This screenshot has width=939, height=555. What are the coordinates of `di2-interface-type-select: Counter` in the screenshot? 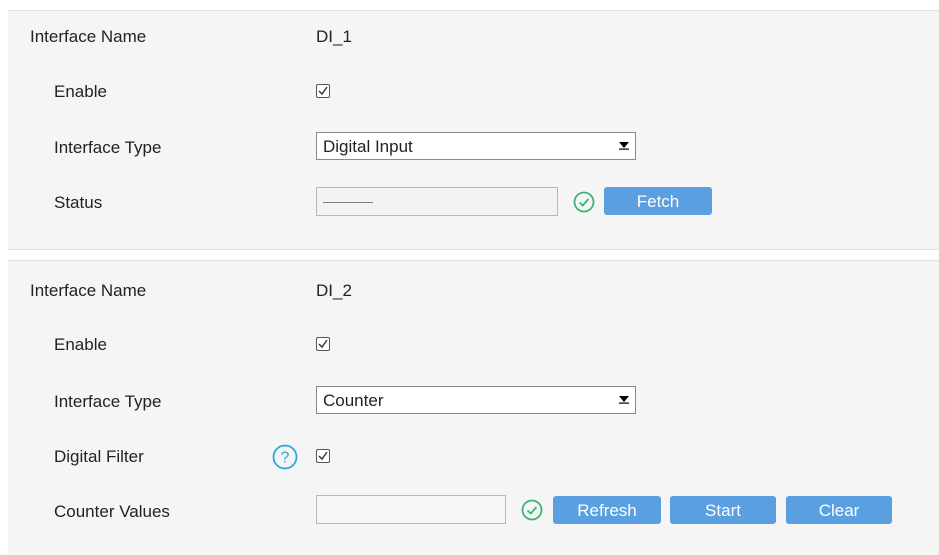 It's located at (476, 400).